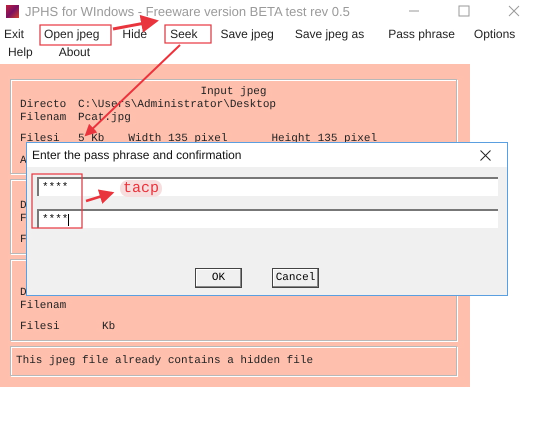  What do you see at coordinates (141, 188) in the screenshot?
I see `annotation-note: tacp` at bounding box center [141, 188].